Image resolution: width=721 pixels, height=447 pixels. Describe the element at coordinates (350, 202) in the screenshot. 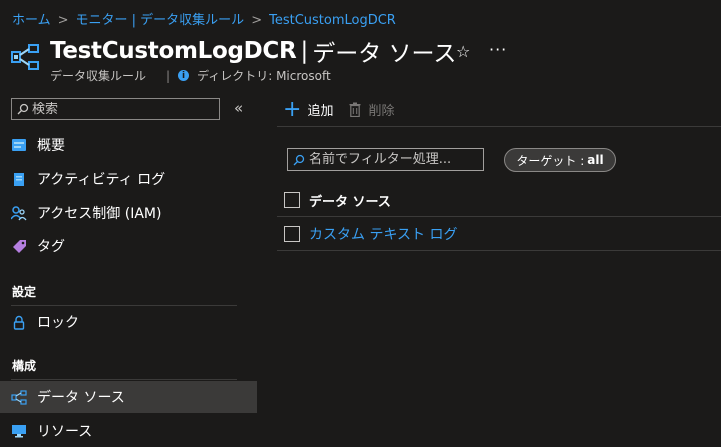

I see `column-header-data-source: データ ソース` at that location.